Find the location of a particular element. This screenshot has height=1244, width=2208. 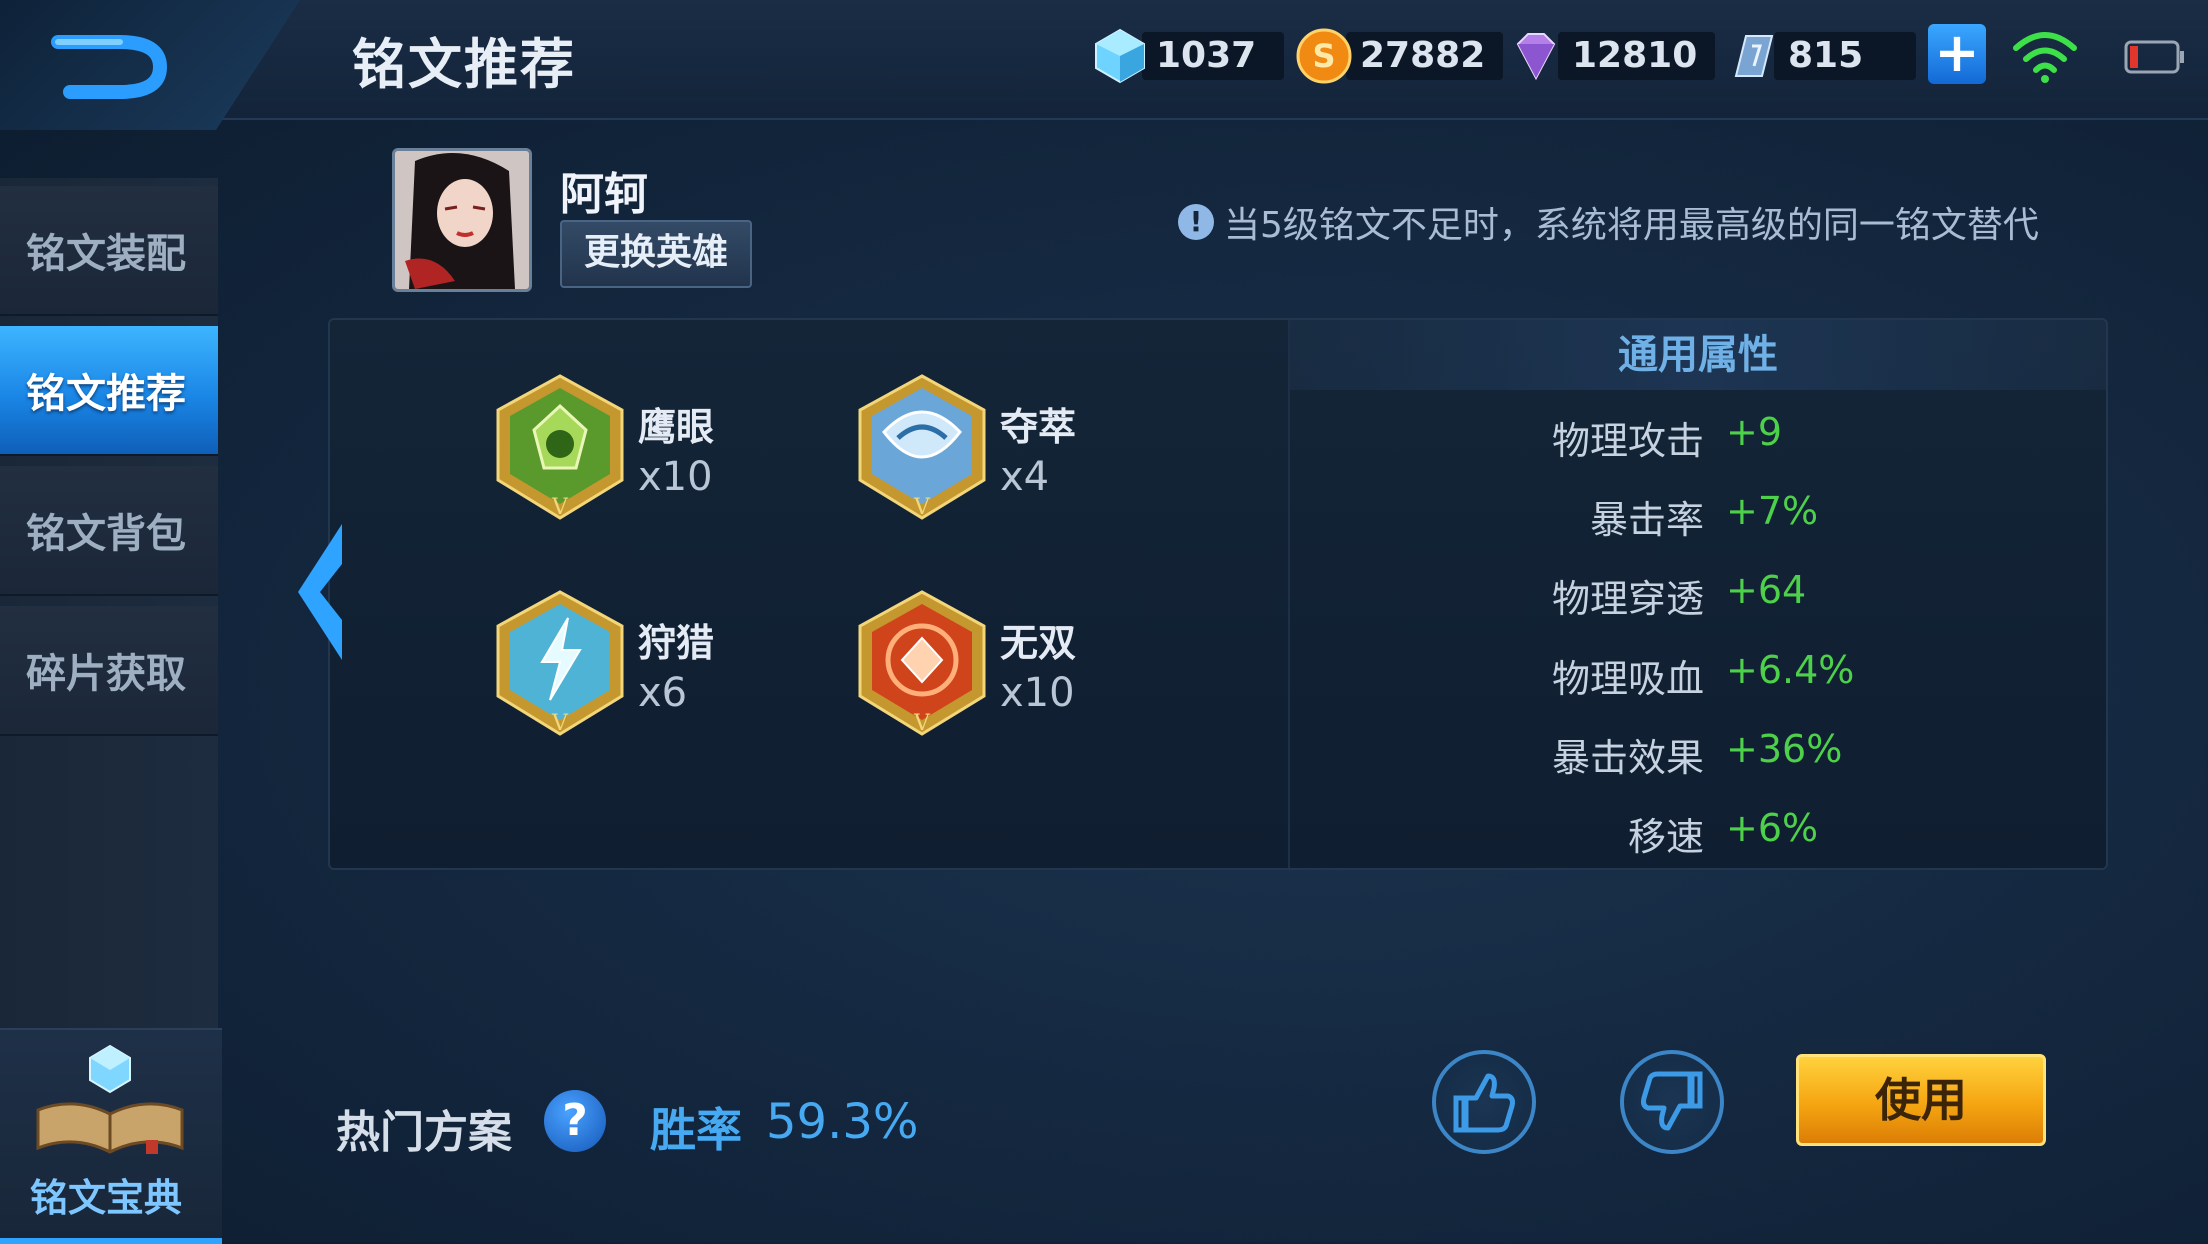

plus-icon: + is located at coordinates (1957, 52).